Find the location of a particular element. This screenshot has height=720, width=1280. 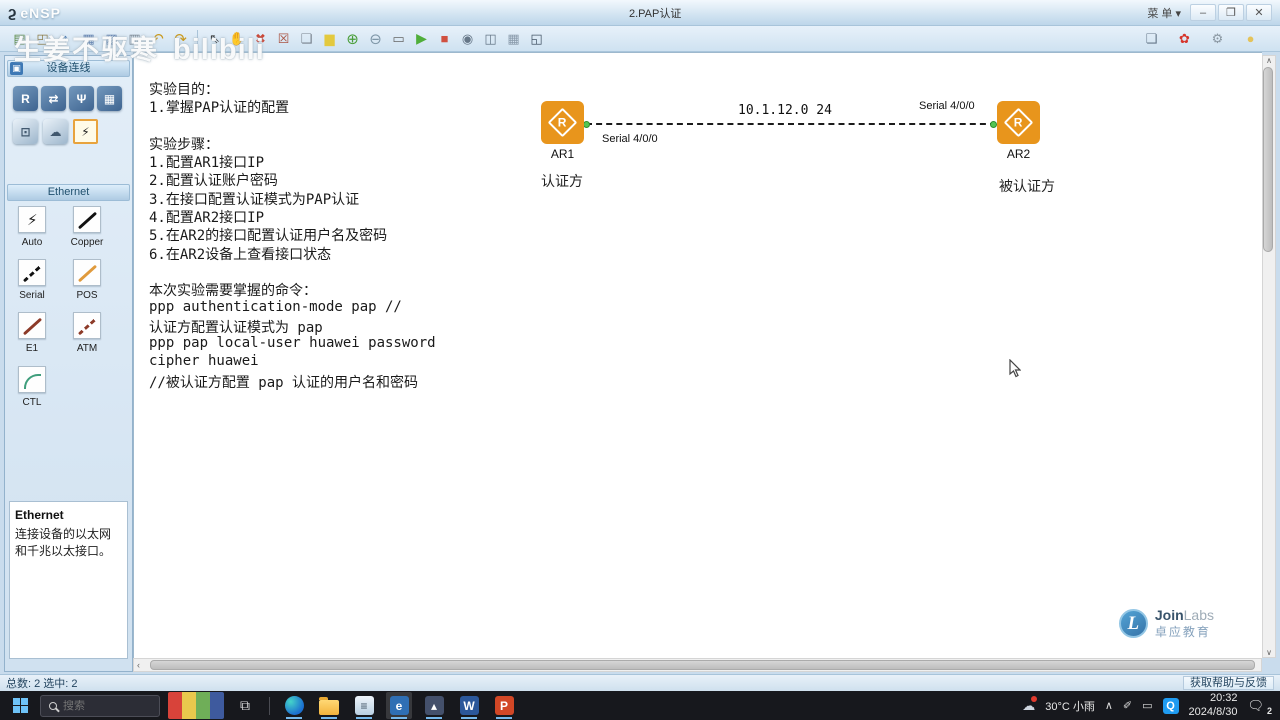

note-line: ppp pap local-user huawei password is located at coordinates (292, 343).